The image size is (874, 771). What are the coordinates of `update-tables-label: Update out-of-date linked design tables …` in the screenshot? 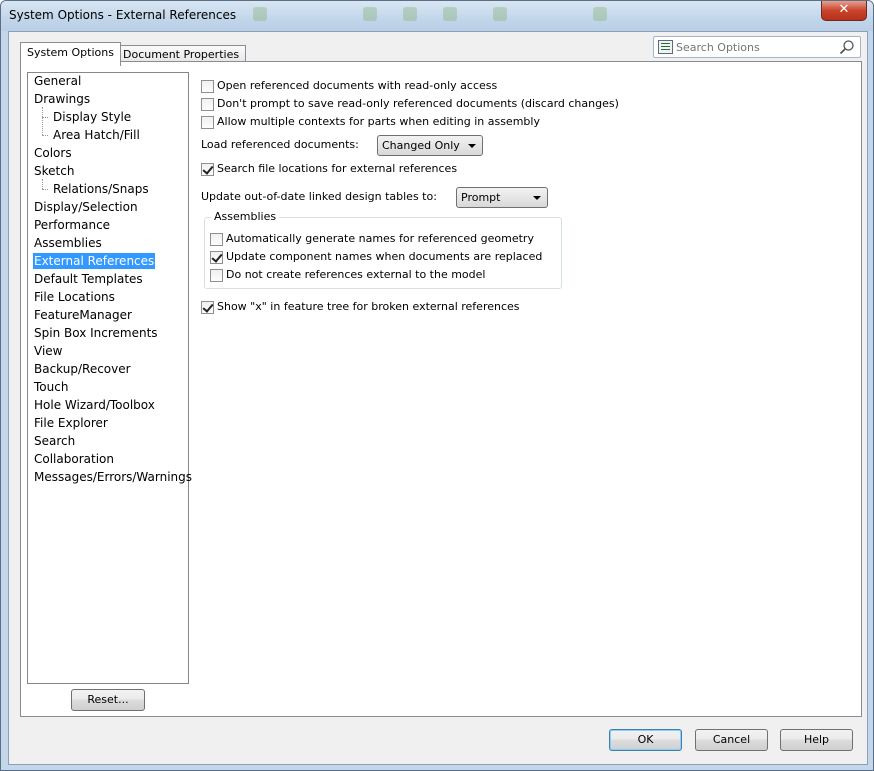 It's located at (319, 196).